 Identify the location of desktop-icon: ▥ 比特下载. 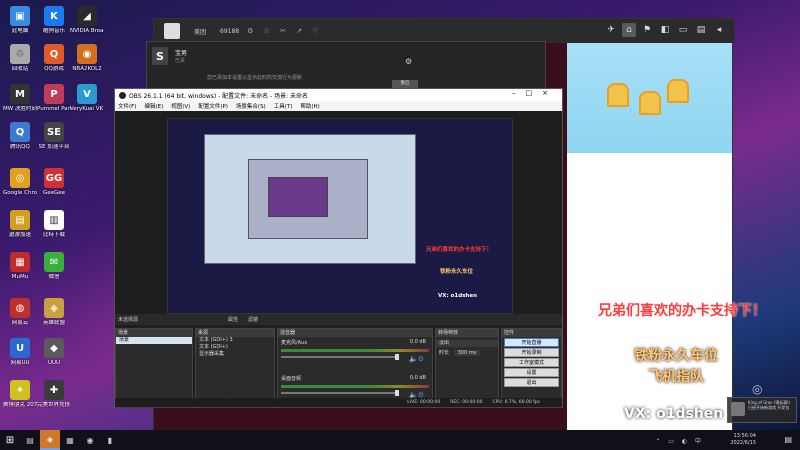
(54, 224).